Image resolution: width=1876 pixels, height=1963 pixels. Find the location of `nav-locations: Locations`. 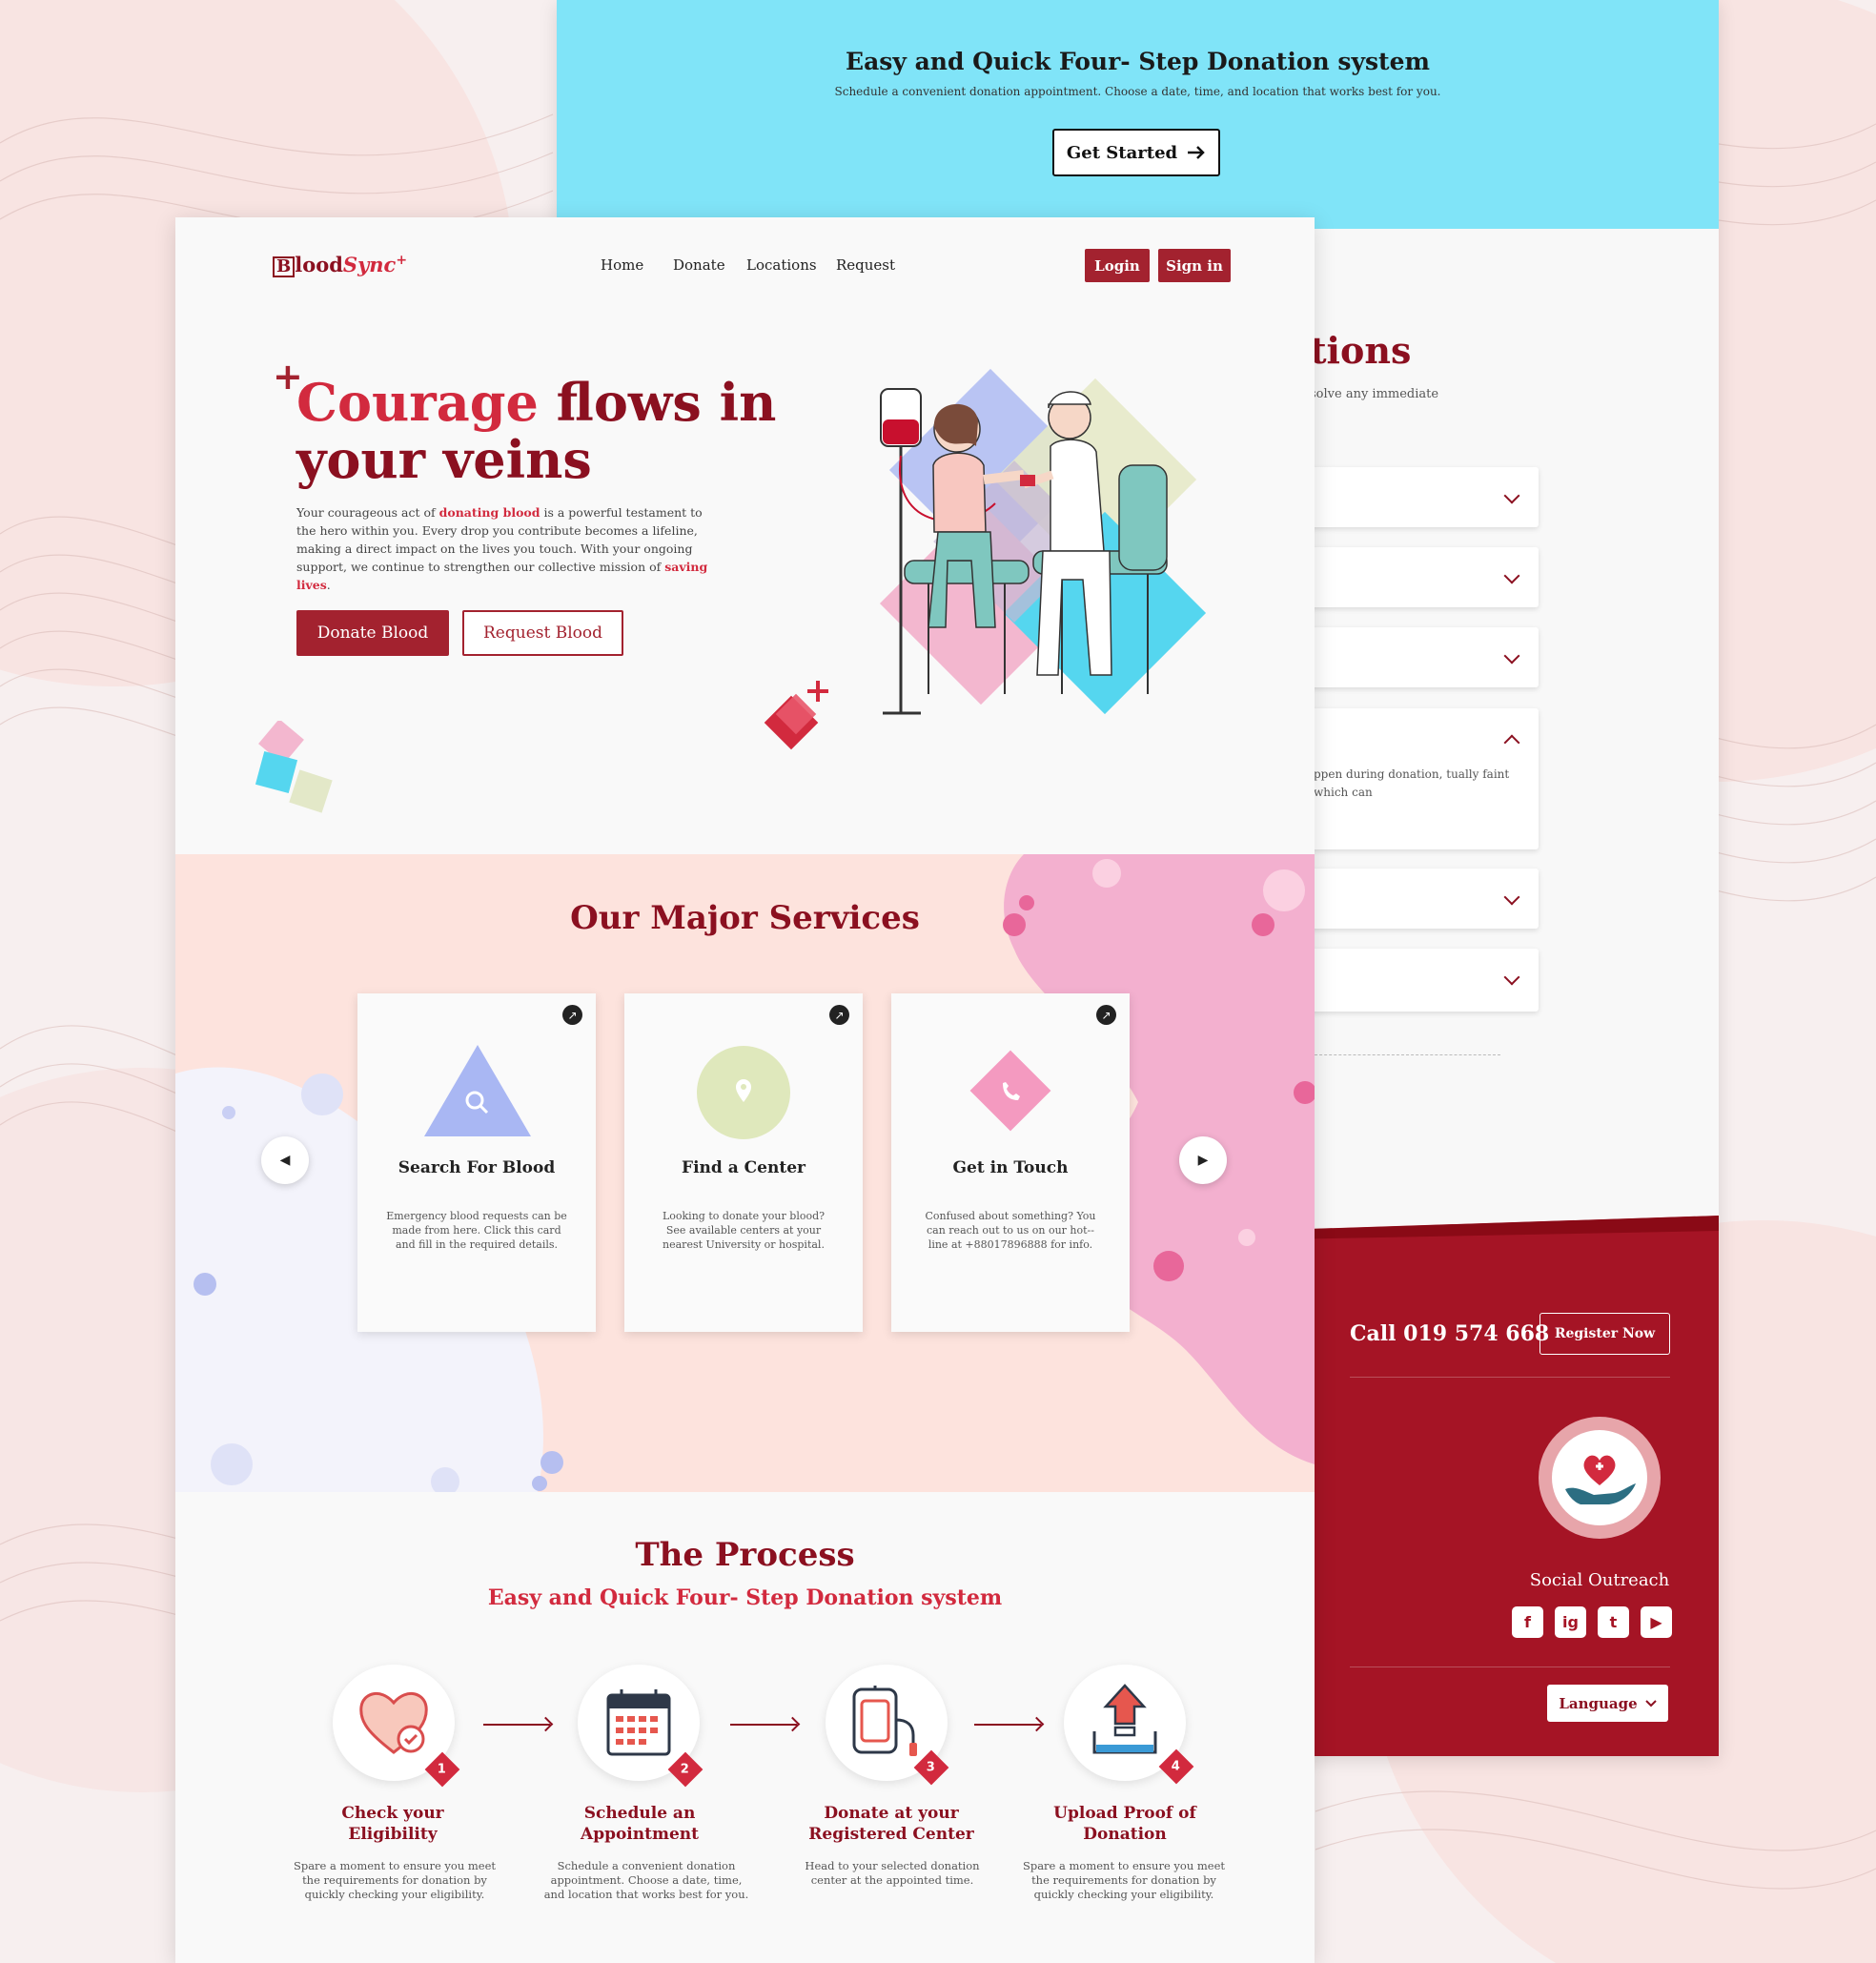

nav-locations: Locations is located at coordinates (781, 265).